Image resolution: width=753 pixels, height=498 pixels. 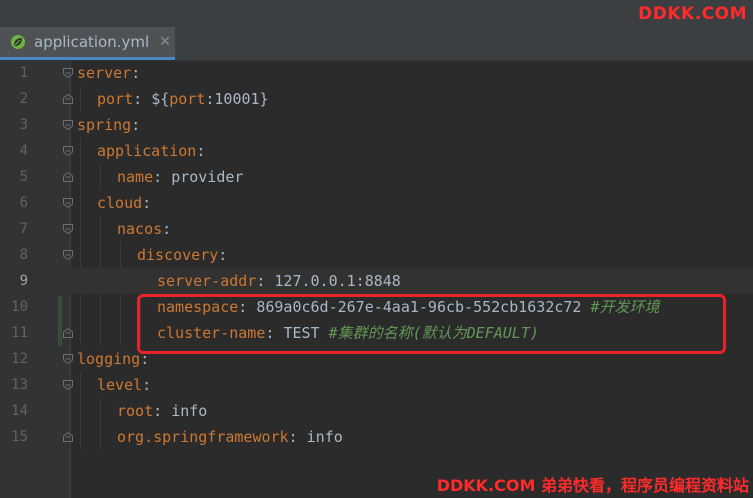 I want to click on code-text: discovery:, so click(x=182, y=255).